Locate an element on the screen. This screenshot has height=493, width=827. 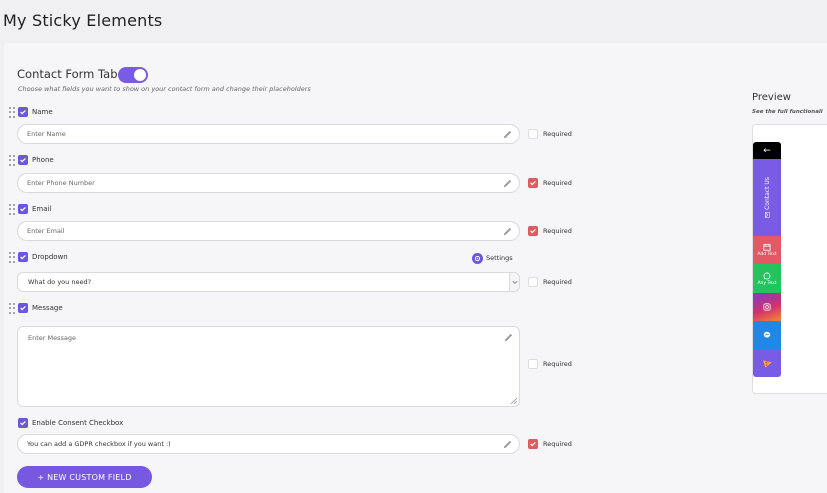
toggle-knob is located at coordinates (140, 75).